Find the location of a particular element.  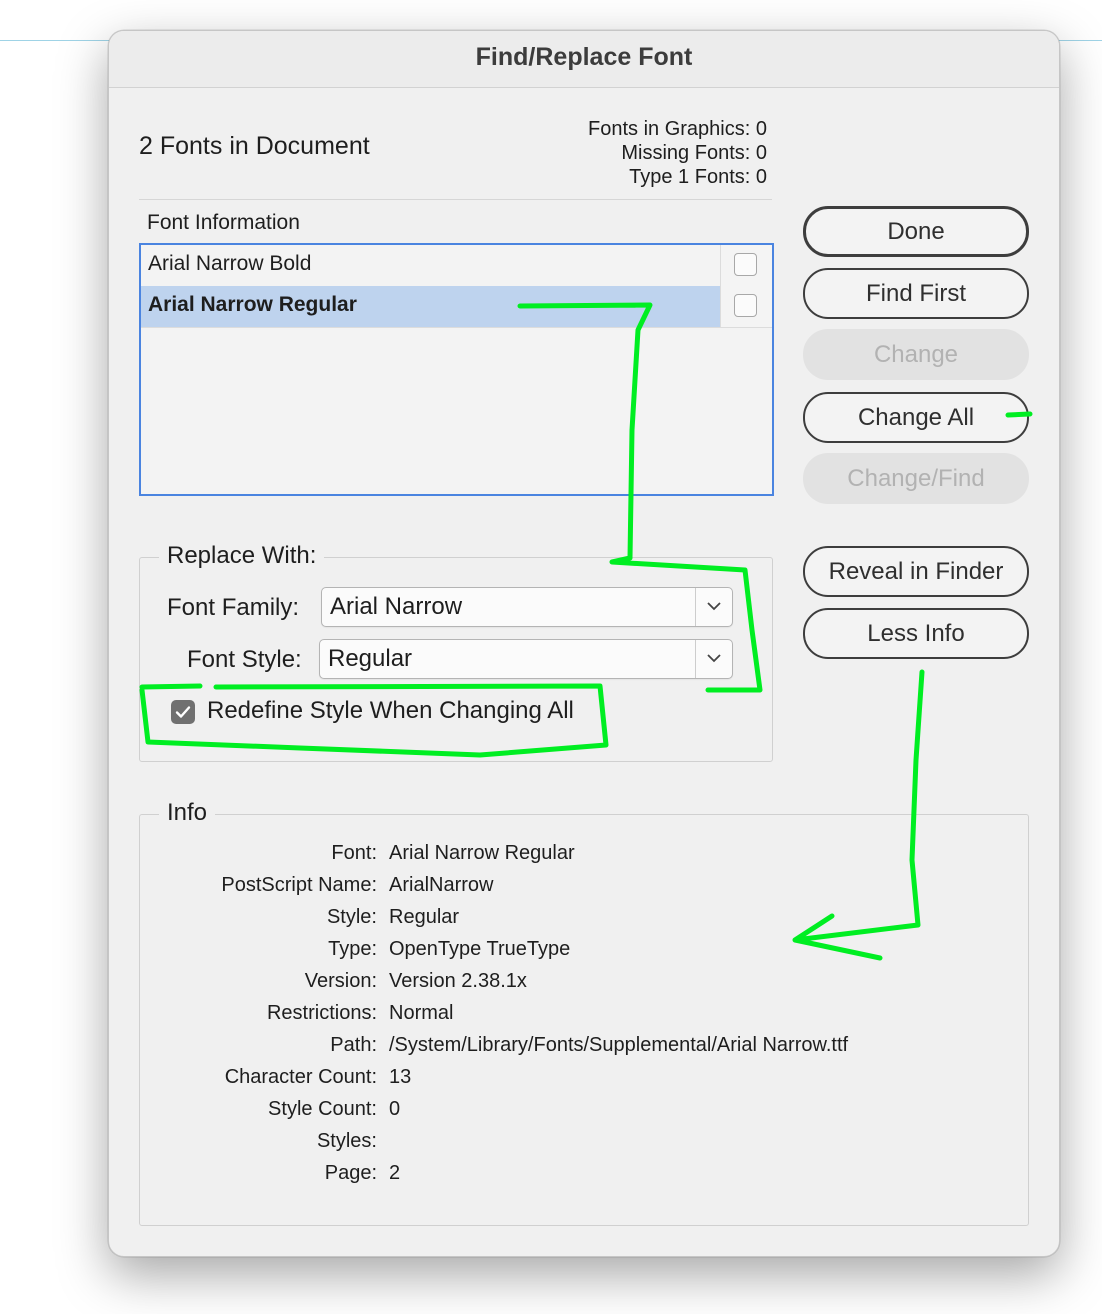

font-row-arial-narrow-regular: Arial Narrow Regular is located at coordinates (456, 307).